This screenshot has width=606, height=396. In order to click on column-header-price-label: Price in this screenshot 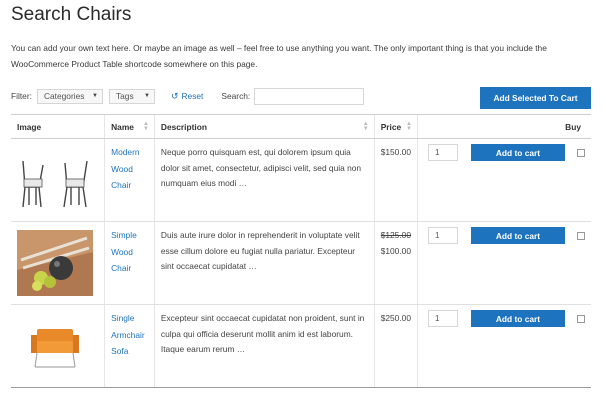, I will do `click(391, 126)`.